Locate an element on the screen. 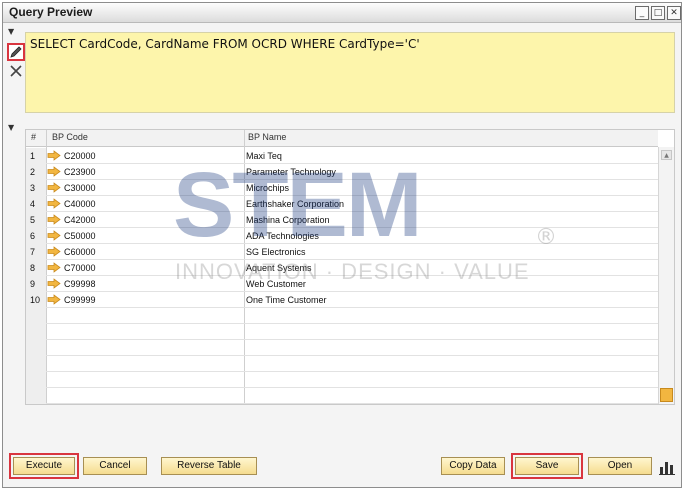 This screenshot has width=685, height=490. open-button: Open is located at coordinates (620, 466).